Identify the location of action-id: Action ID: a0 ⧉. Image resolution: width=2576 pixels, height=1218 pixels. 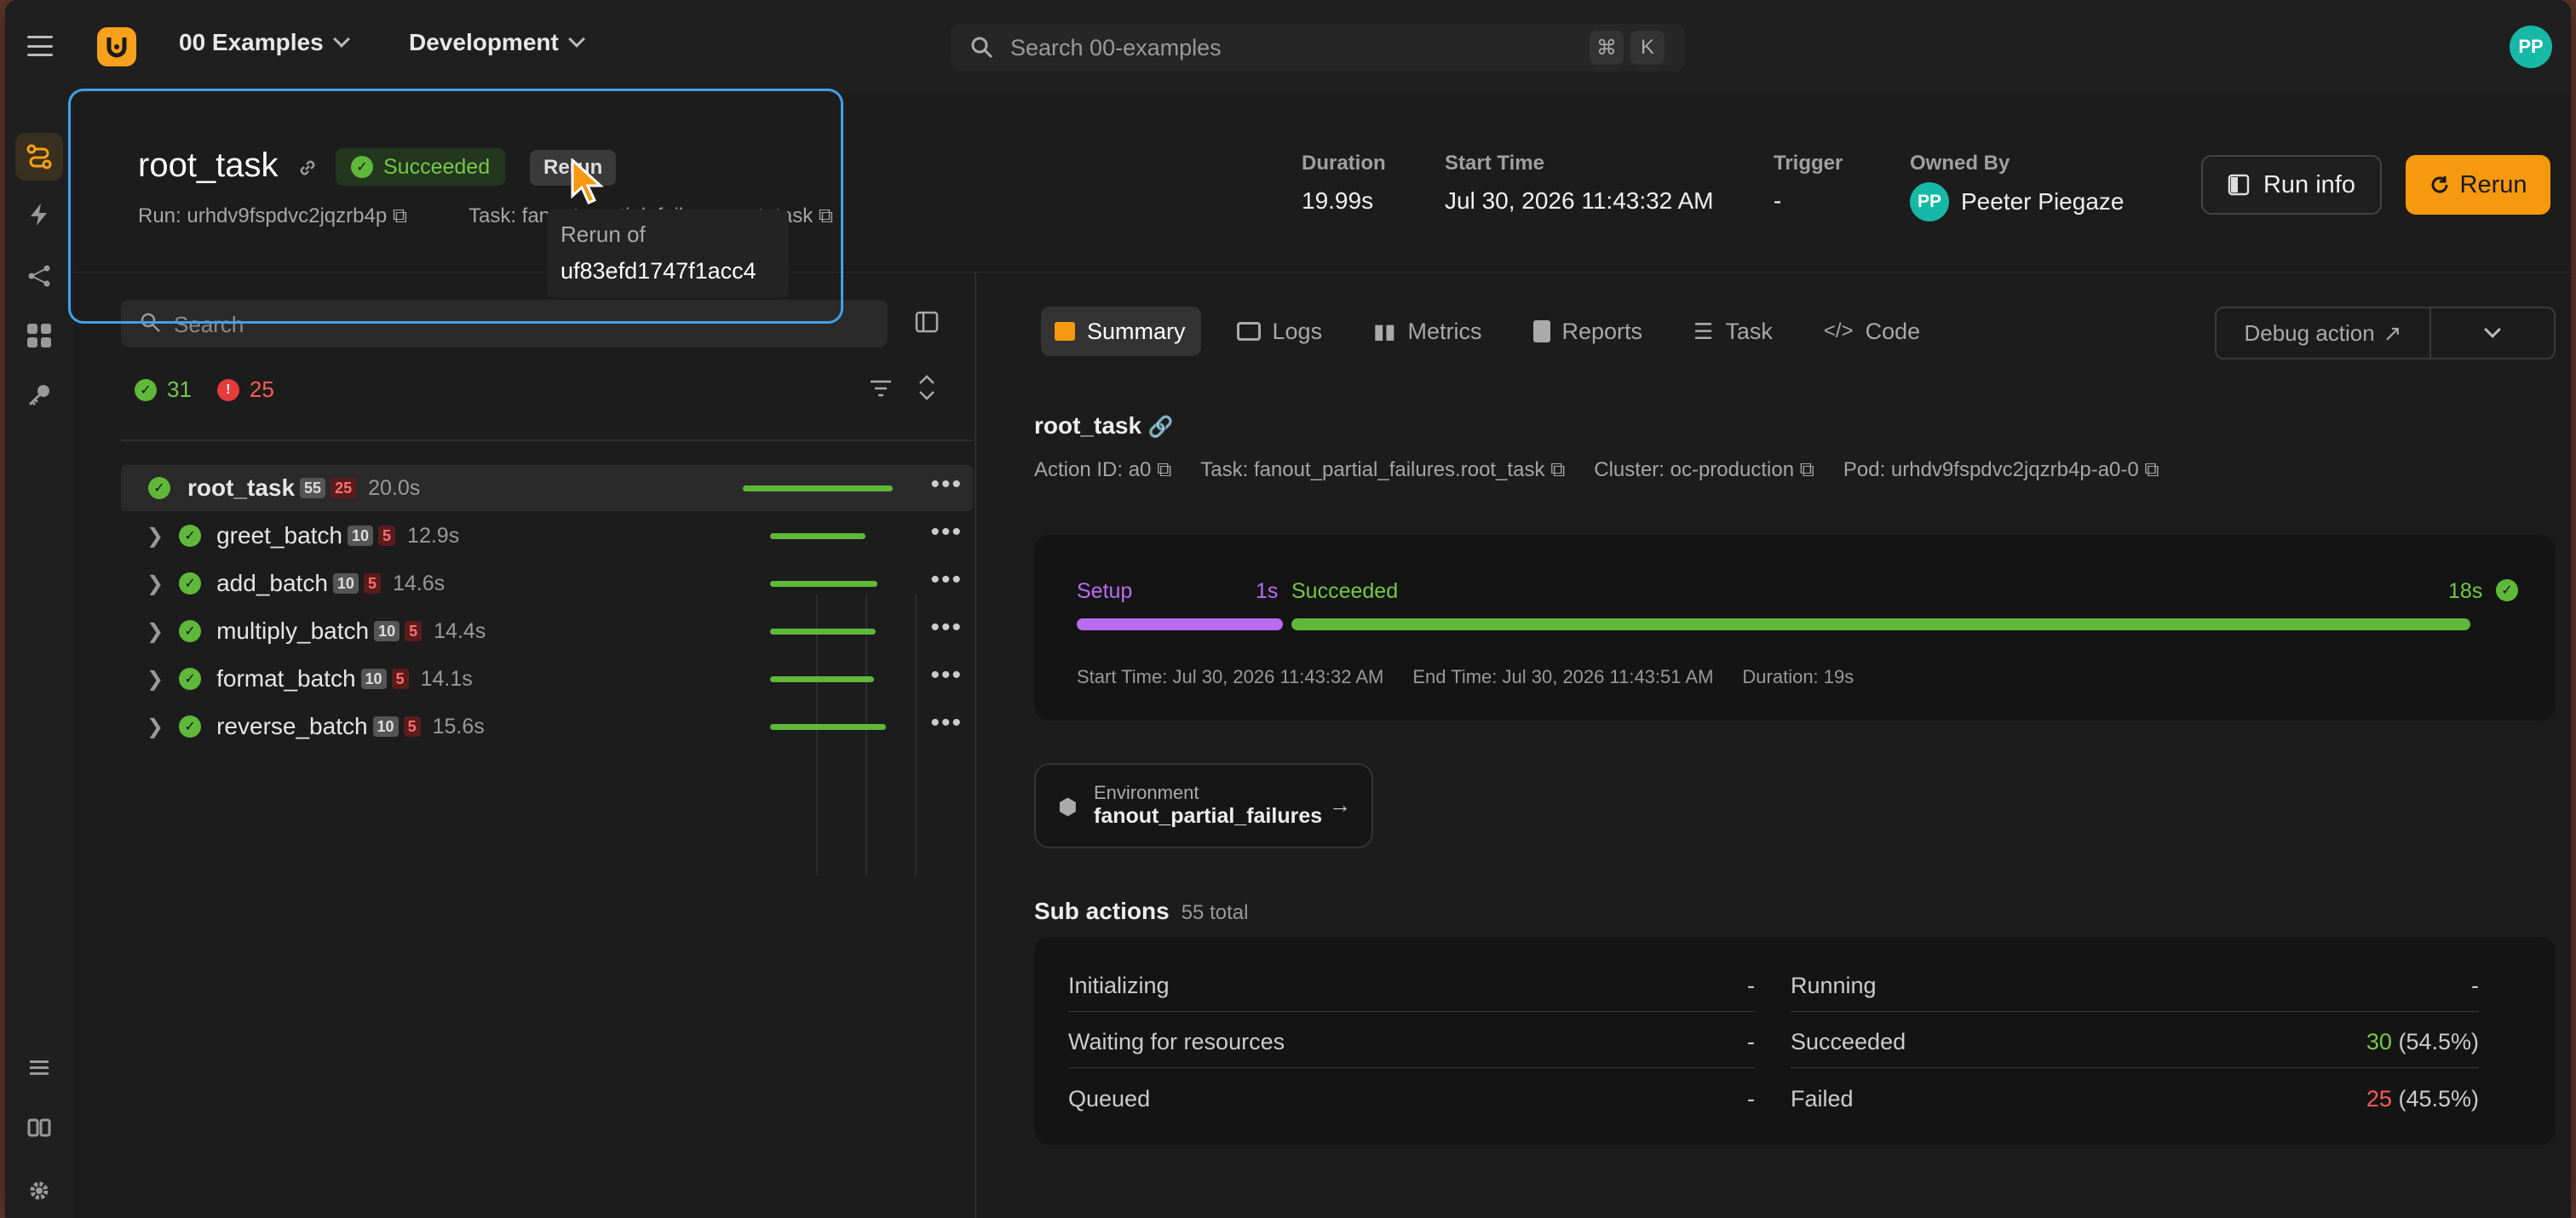
(1103, 470).